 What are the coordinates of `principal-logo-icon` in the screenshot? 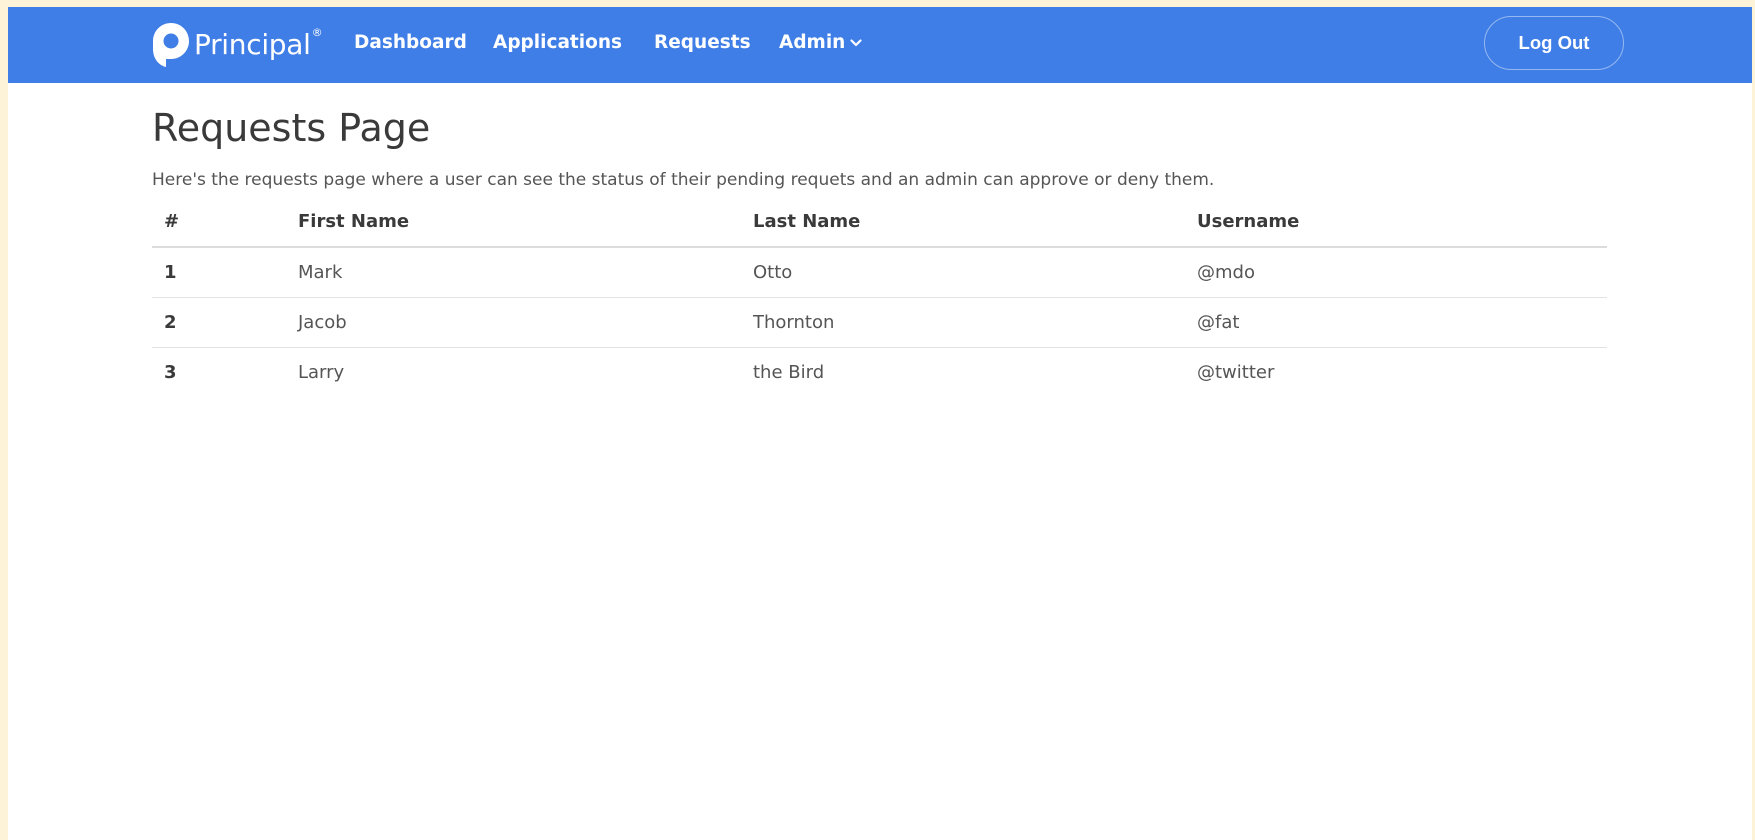 It's located at (171, 45).